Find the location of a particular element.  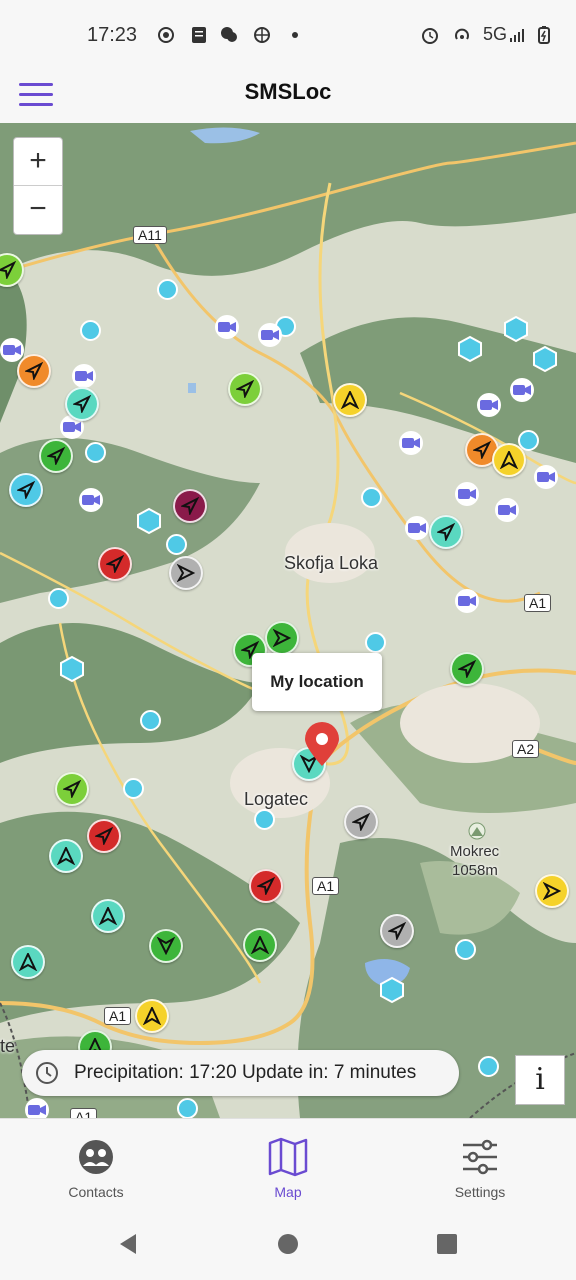

place-label-skofja-loka: Skofja Loka is located at coordinates (331, 563).